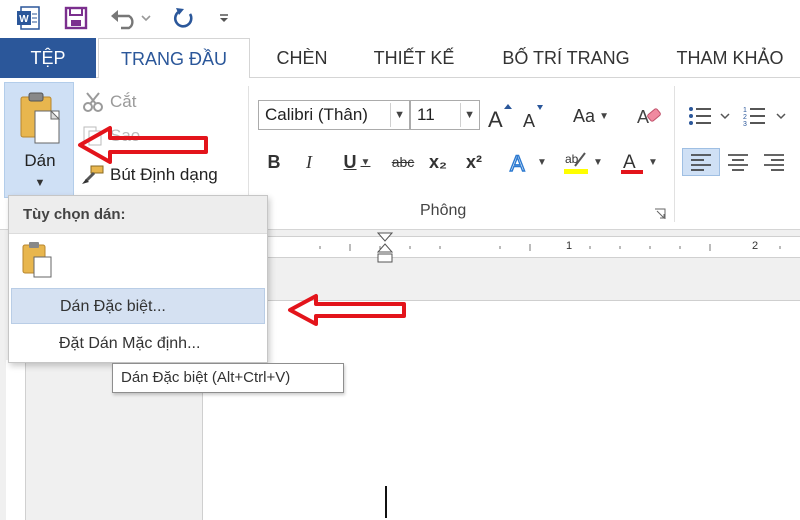  What do you see at coordinates (660, 214) in the screenshot?
I see `dialog-launcher-icon` at bounding box center [660, 214].